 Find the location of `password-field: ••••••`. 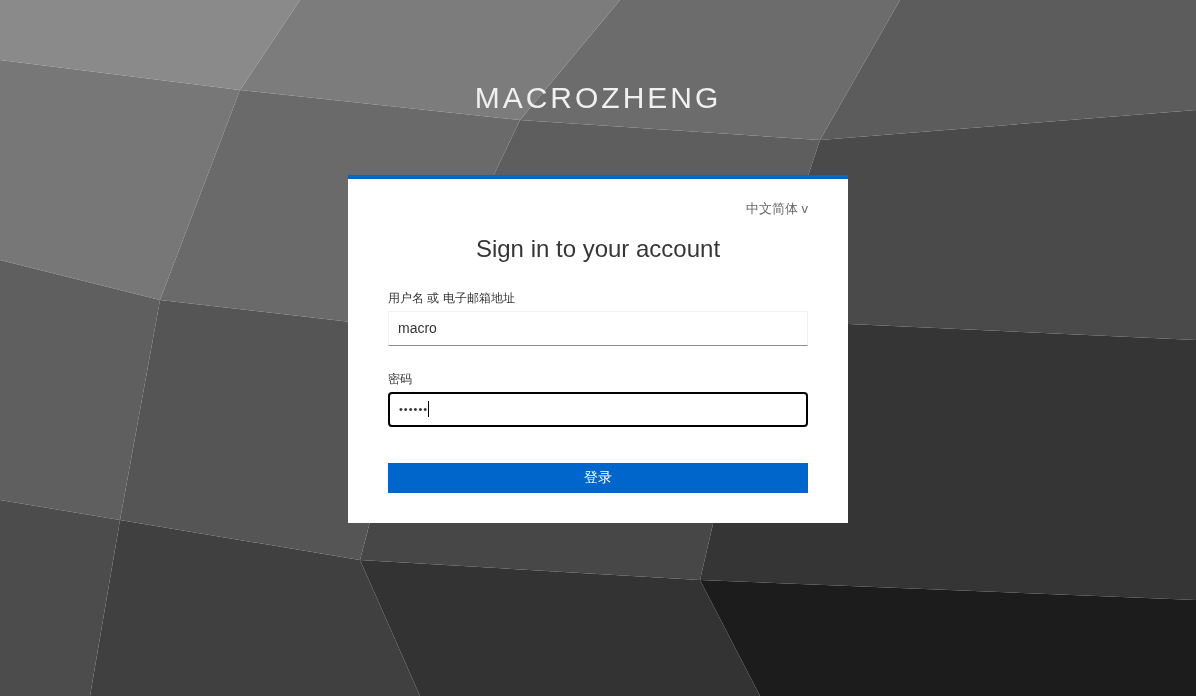

password-field: •••••• is located at coordinates (598, 409).